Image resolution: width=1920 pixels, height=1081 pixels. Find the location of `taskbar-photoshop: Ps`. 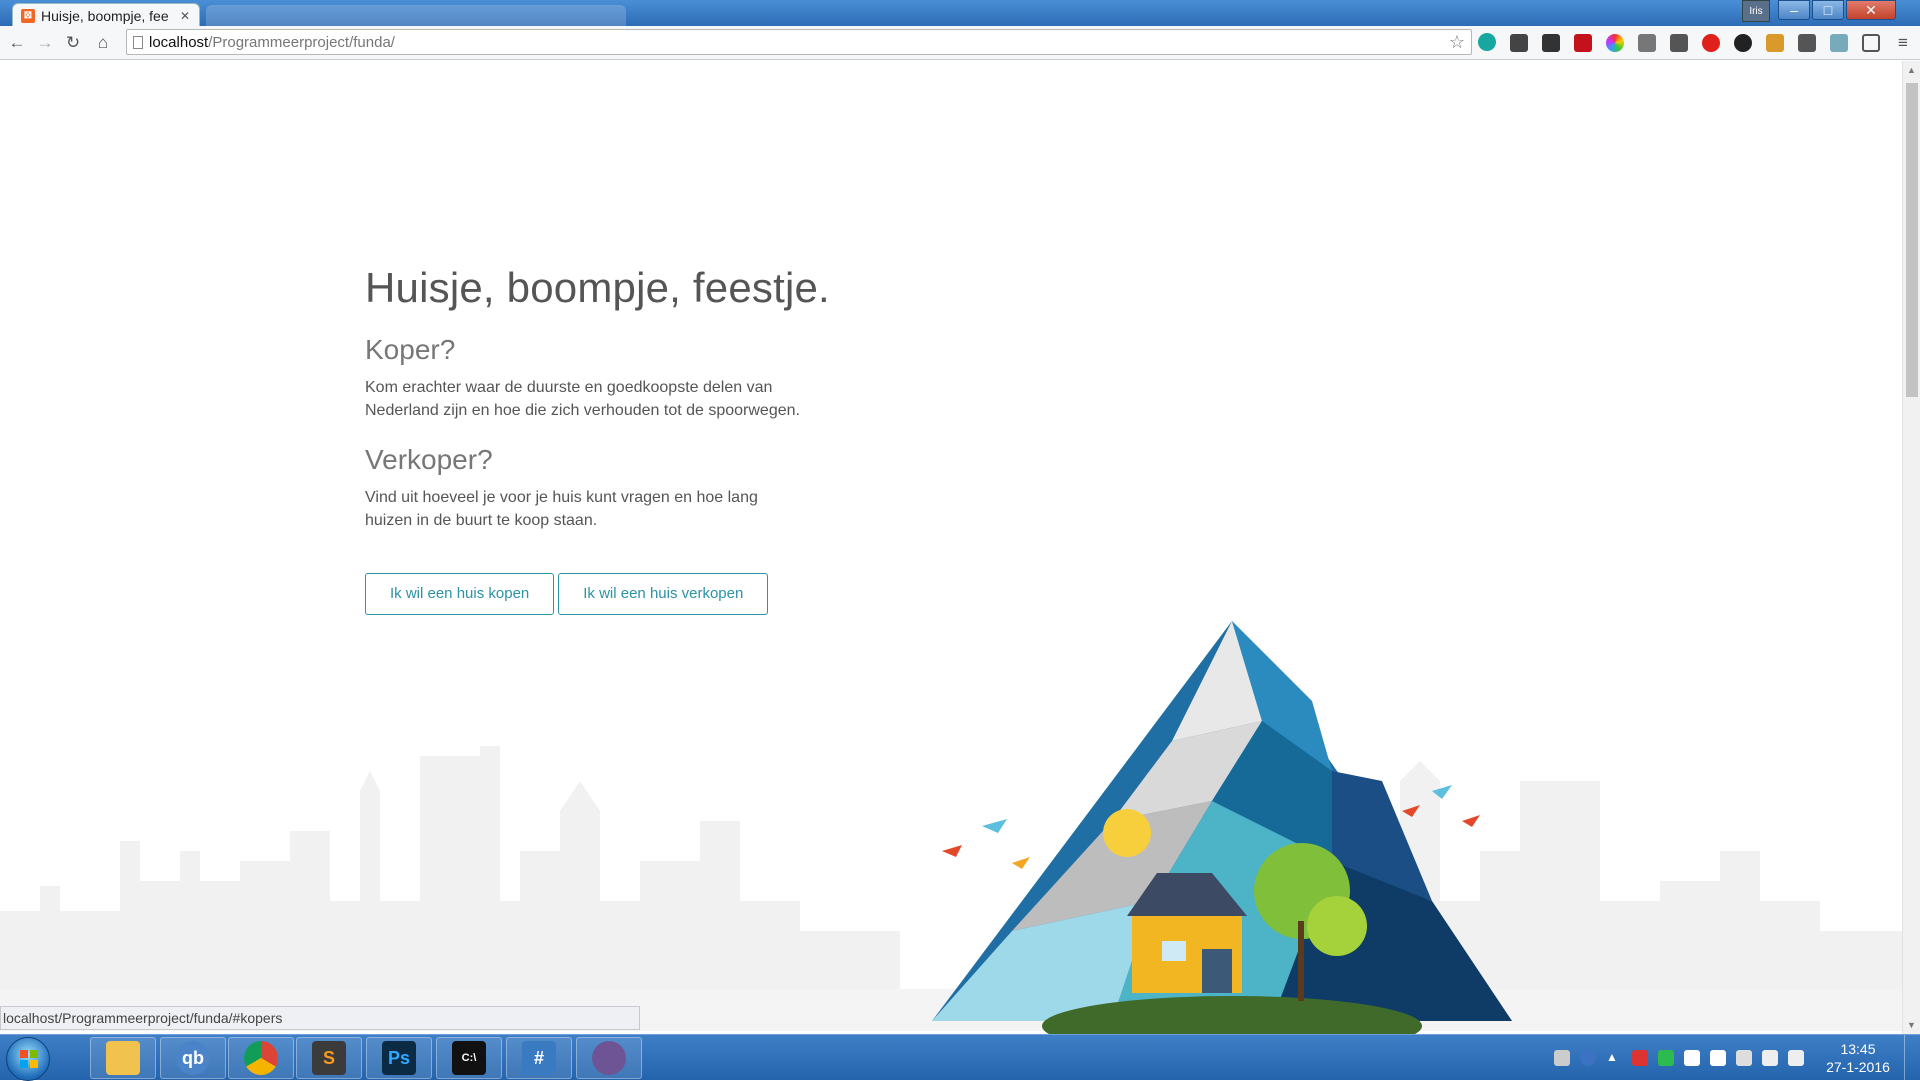

taskbar-photoshop: Ps is located at coordinates (399, 1058).